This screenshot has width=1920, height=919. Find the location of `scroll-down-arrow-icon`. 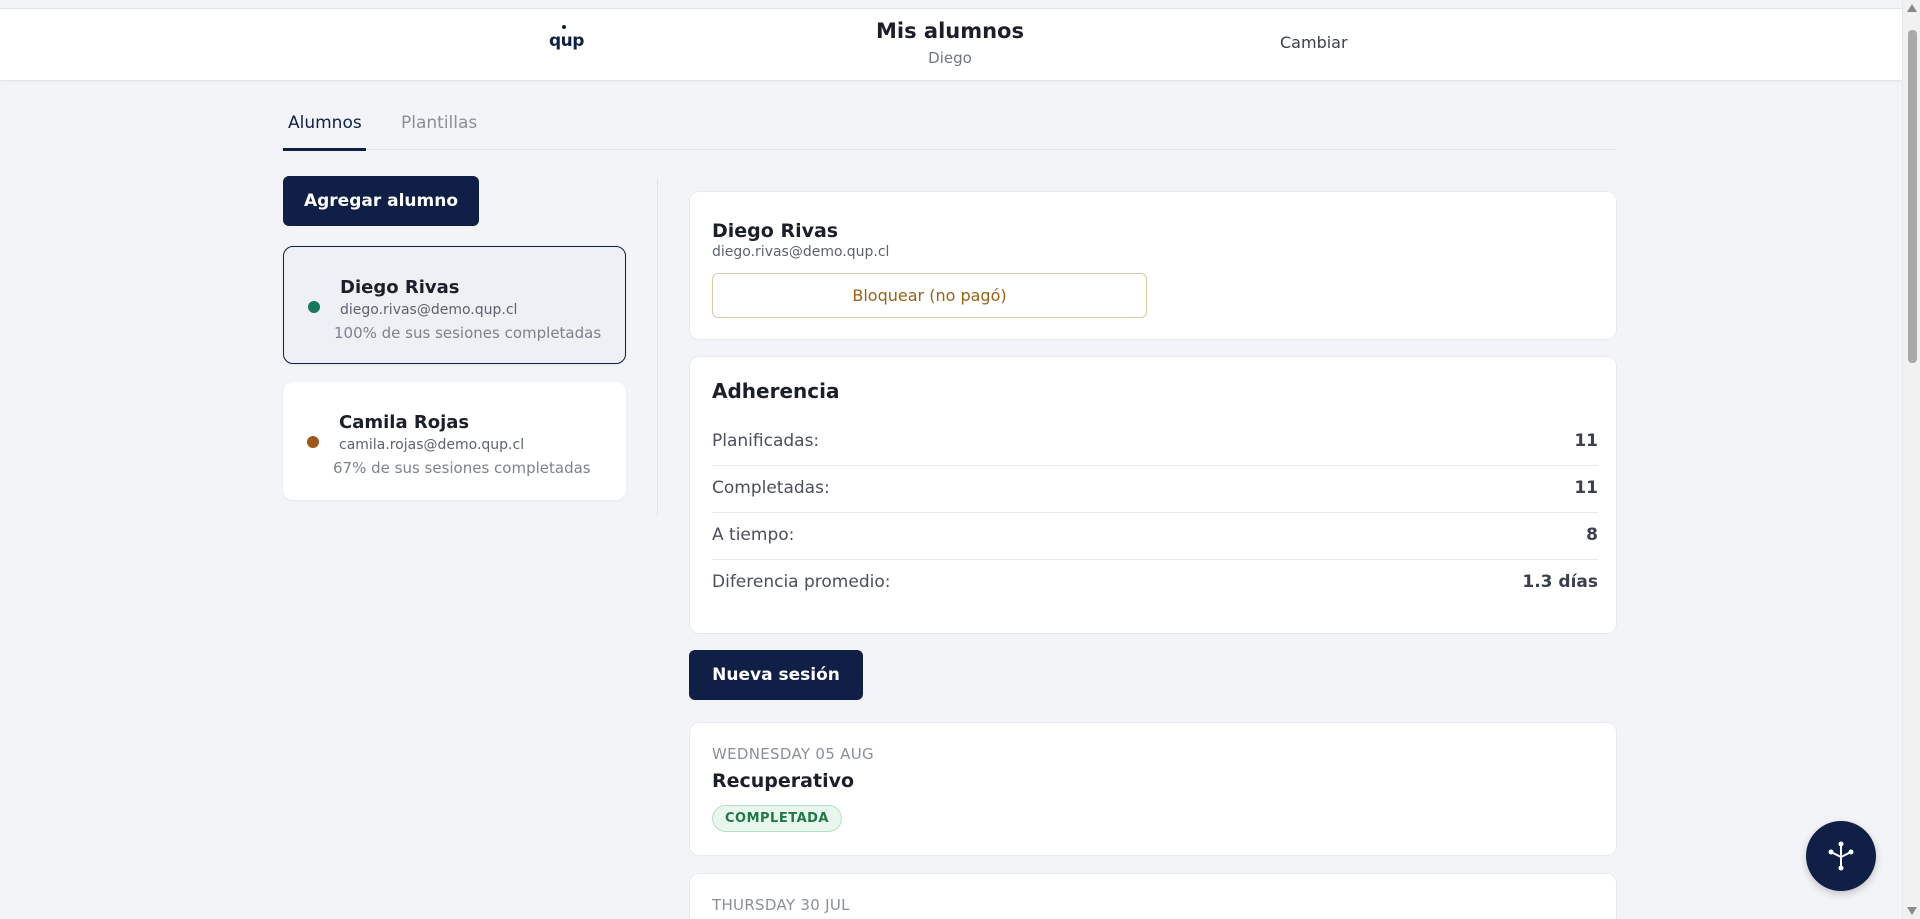

scroll-down-arrow-icon is located at coordinates (1912, 911).